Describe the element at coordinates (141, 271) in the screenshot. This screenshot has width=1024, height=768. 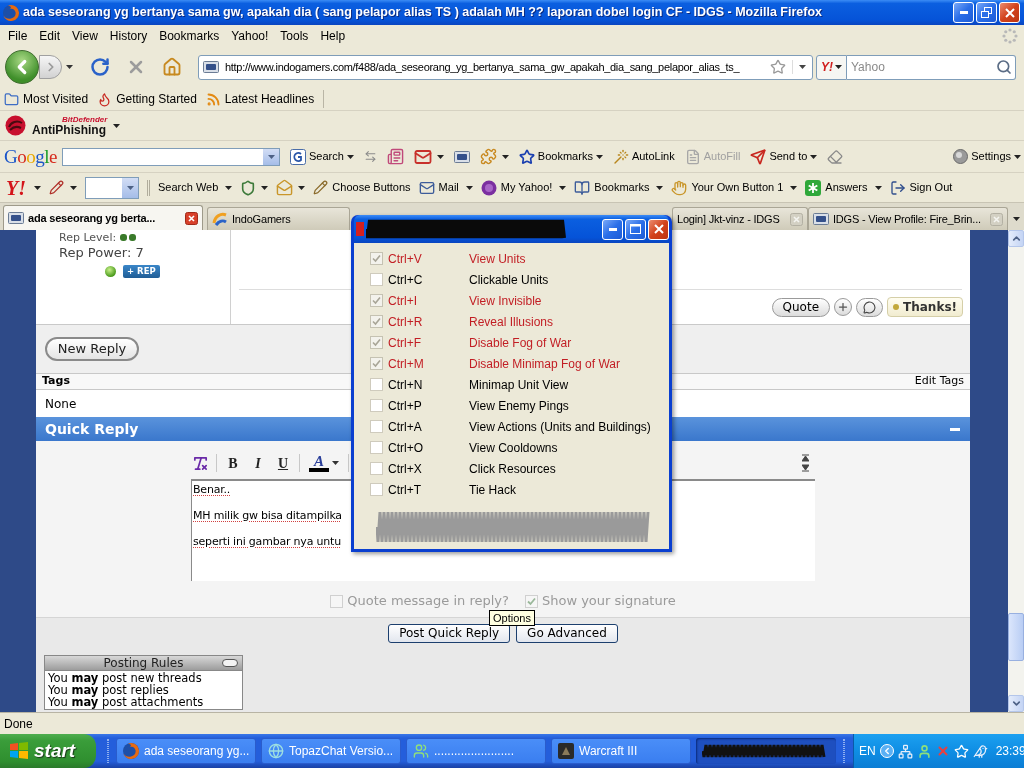
I see `rep-button: + REP` at that location.